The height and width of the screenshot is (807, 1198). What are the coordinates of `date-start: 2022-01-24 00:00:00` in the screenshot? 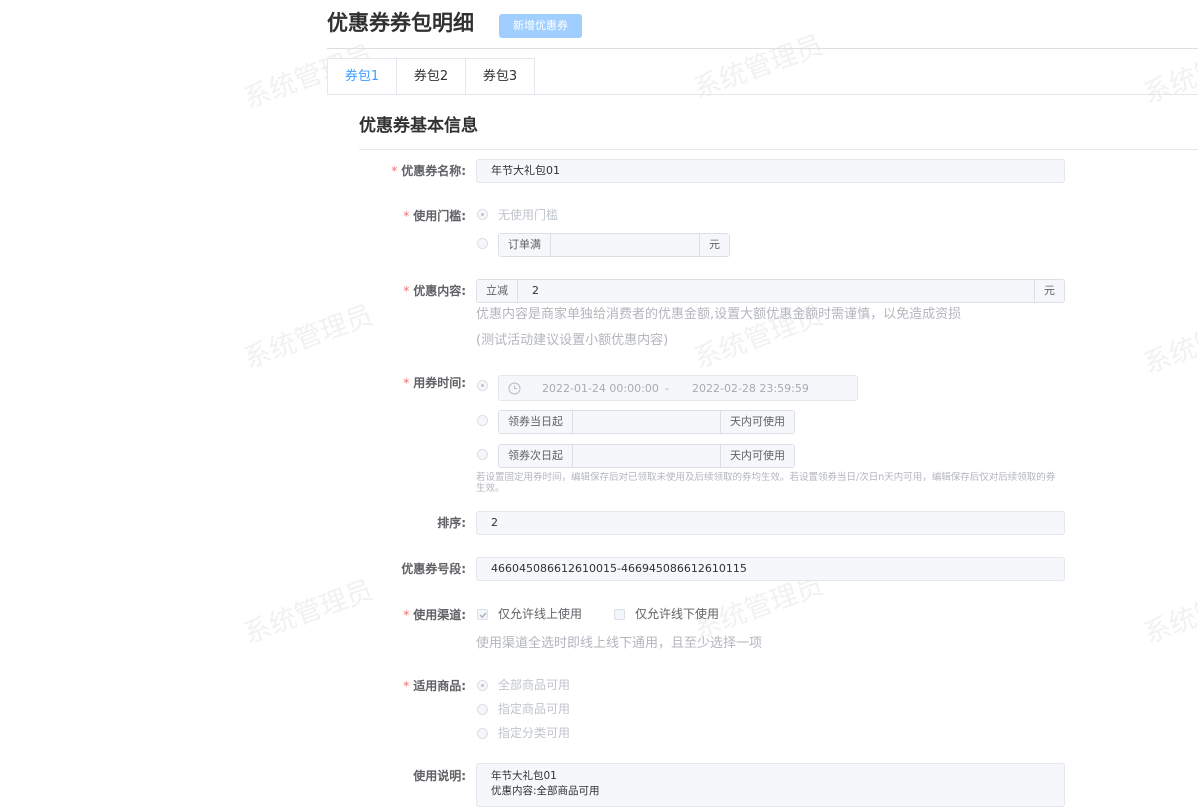 It's located at (600, 388).